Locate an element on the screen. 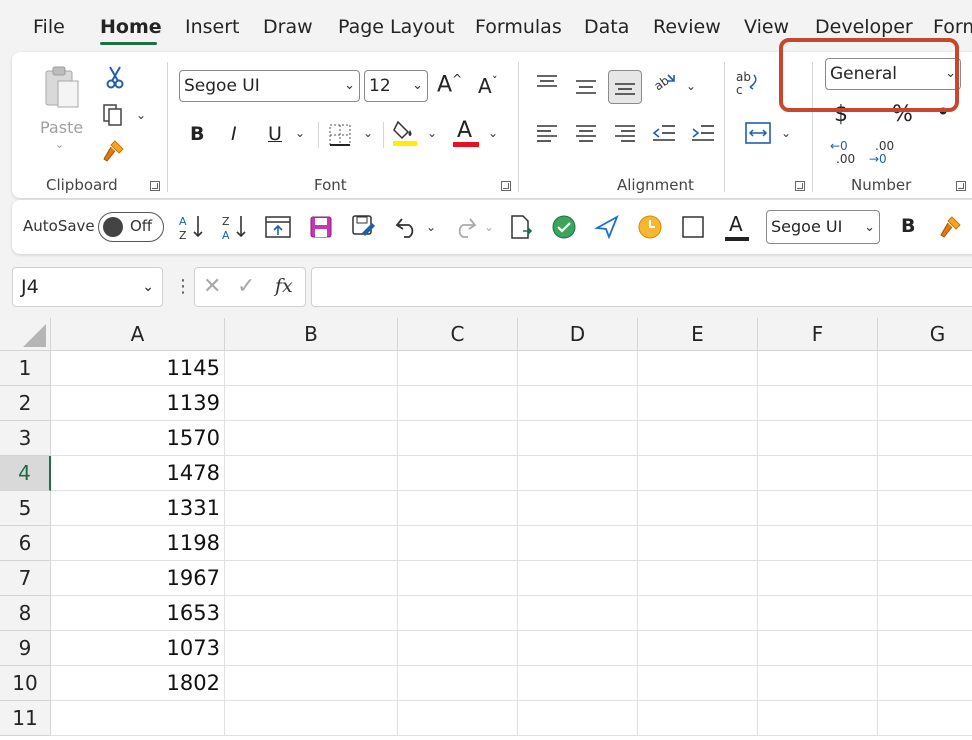 This screenshot has width=972, height=740. column-header-f: F is located at coordinates (818, 334).